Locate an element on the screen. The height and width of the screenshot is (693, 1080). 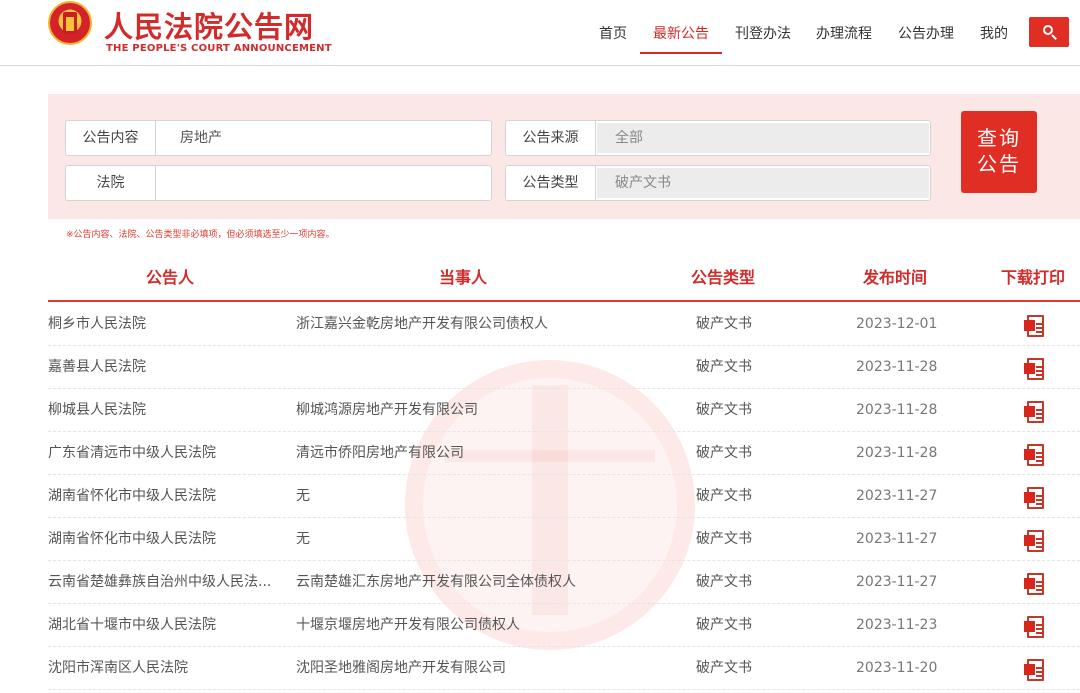
nav-latest: 最新公告 is located at coordinates (681, 33).